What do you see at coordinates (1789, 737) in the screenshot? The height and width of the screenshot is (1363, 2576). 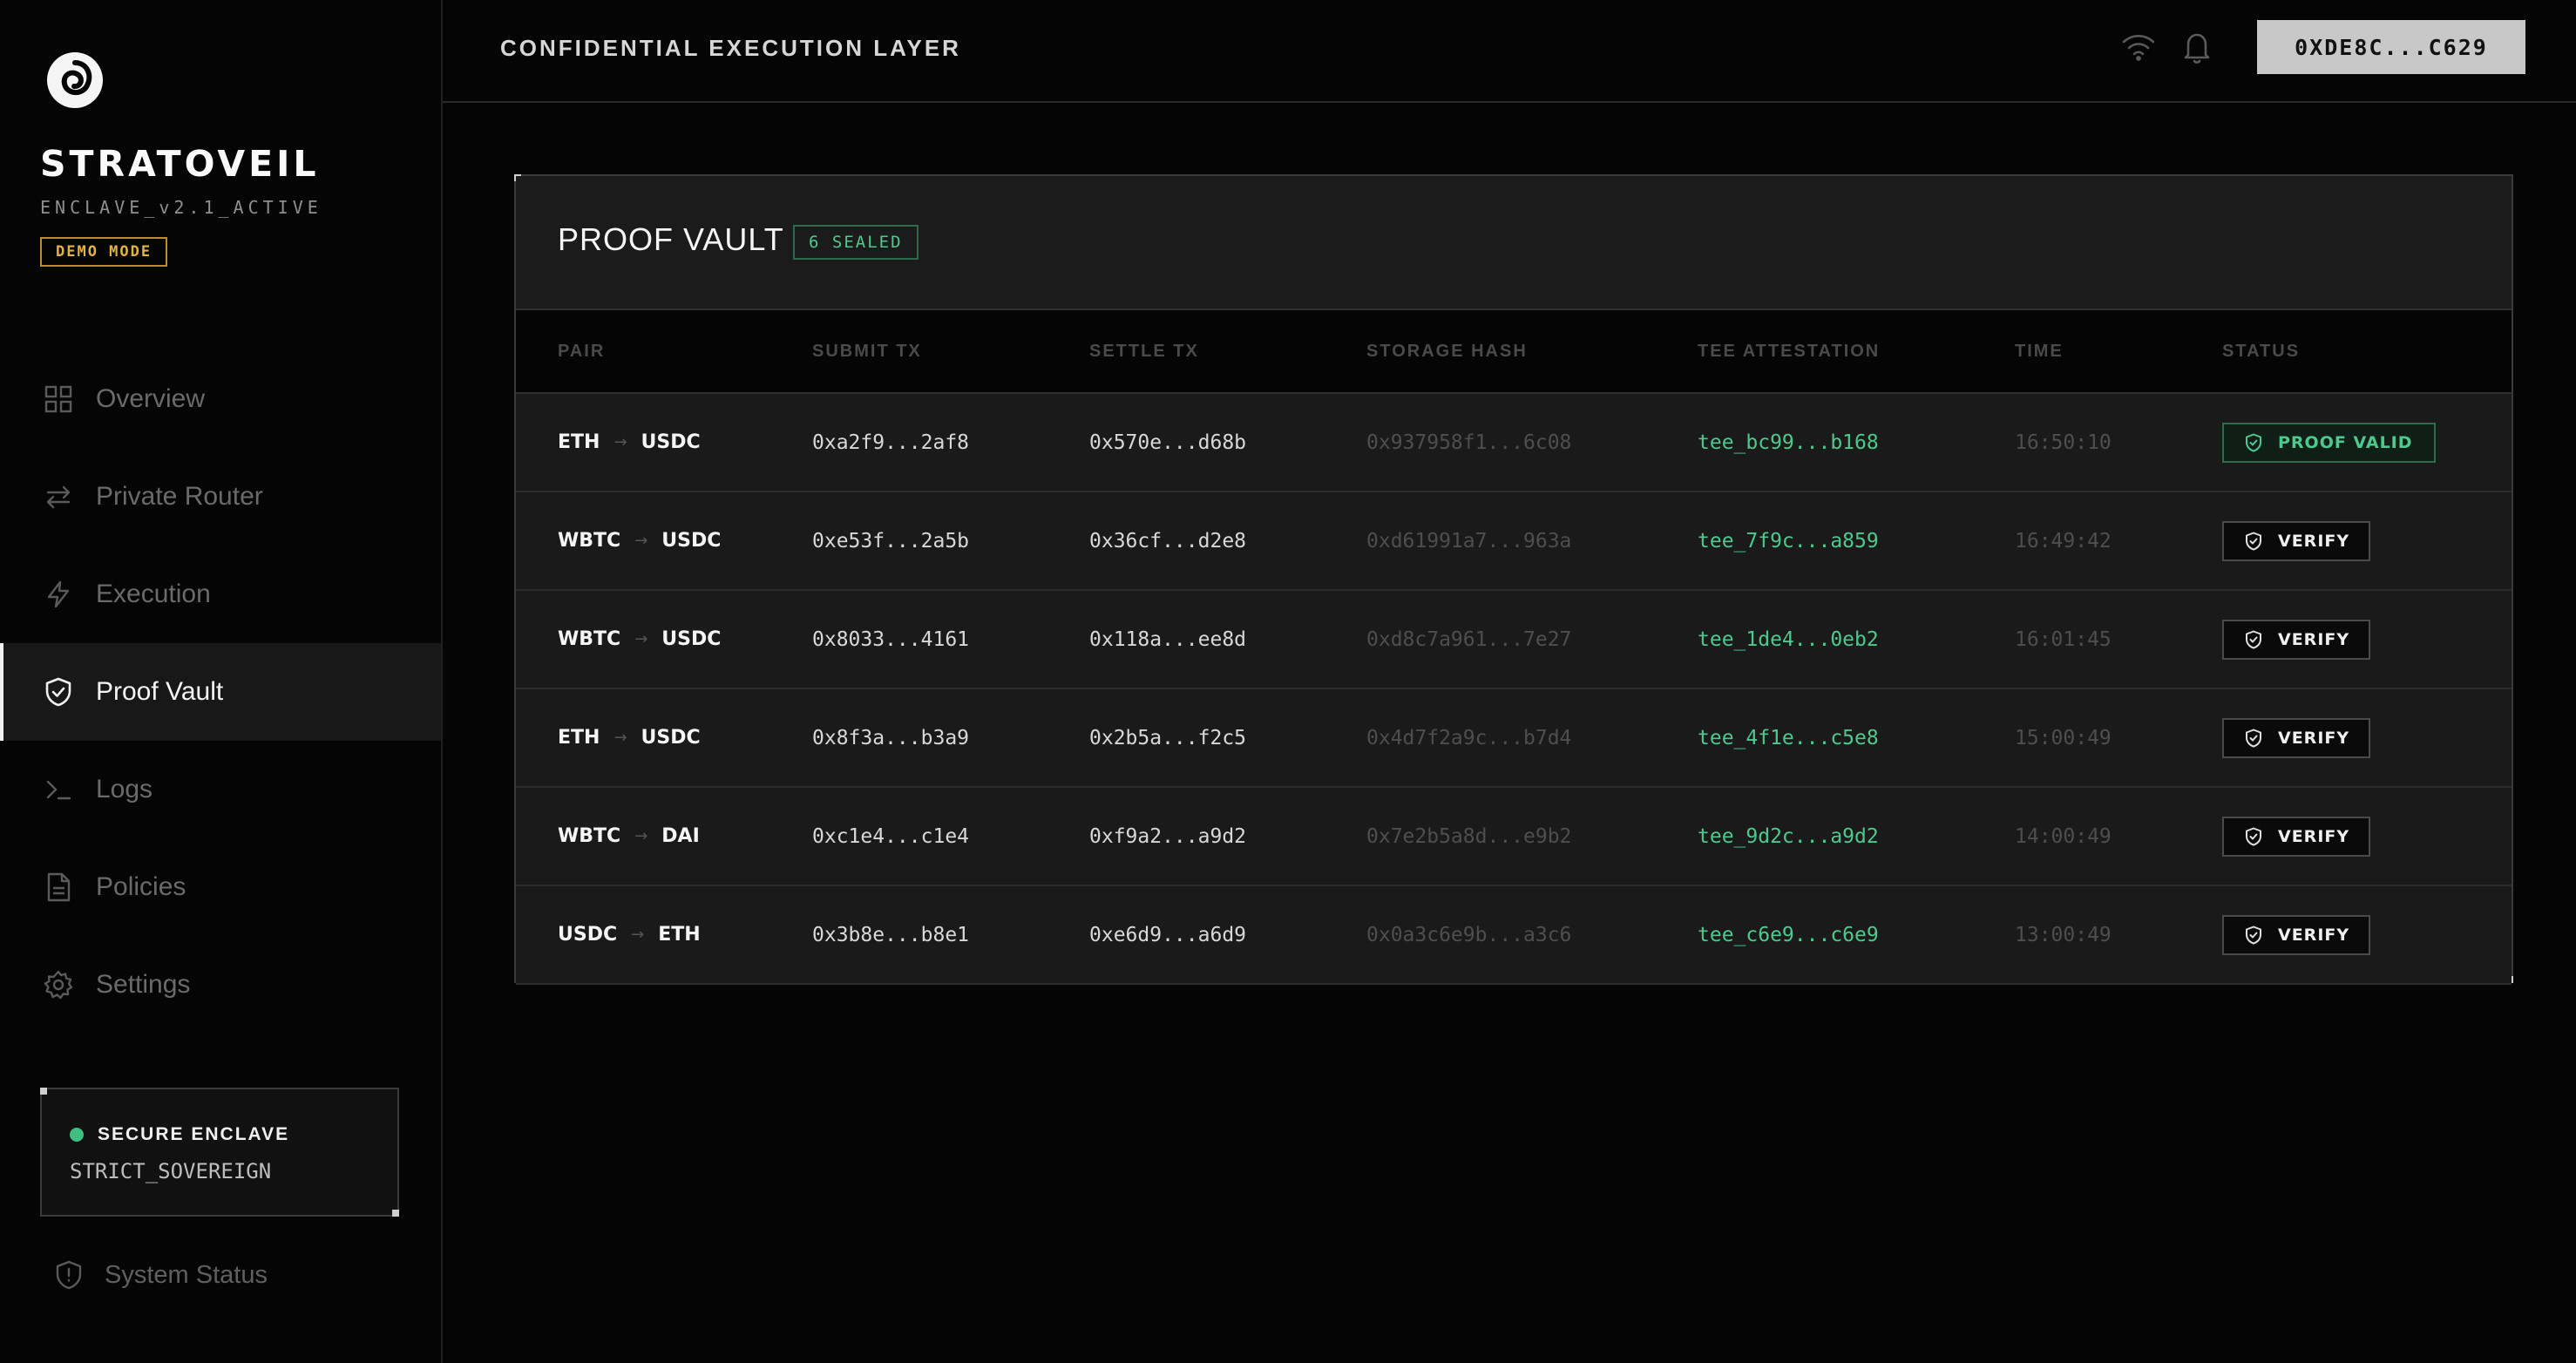 I see `tee-attestation-link: tee_4f1e...c5e8` at bounding box center [1789, 737].